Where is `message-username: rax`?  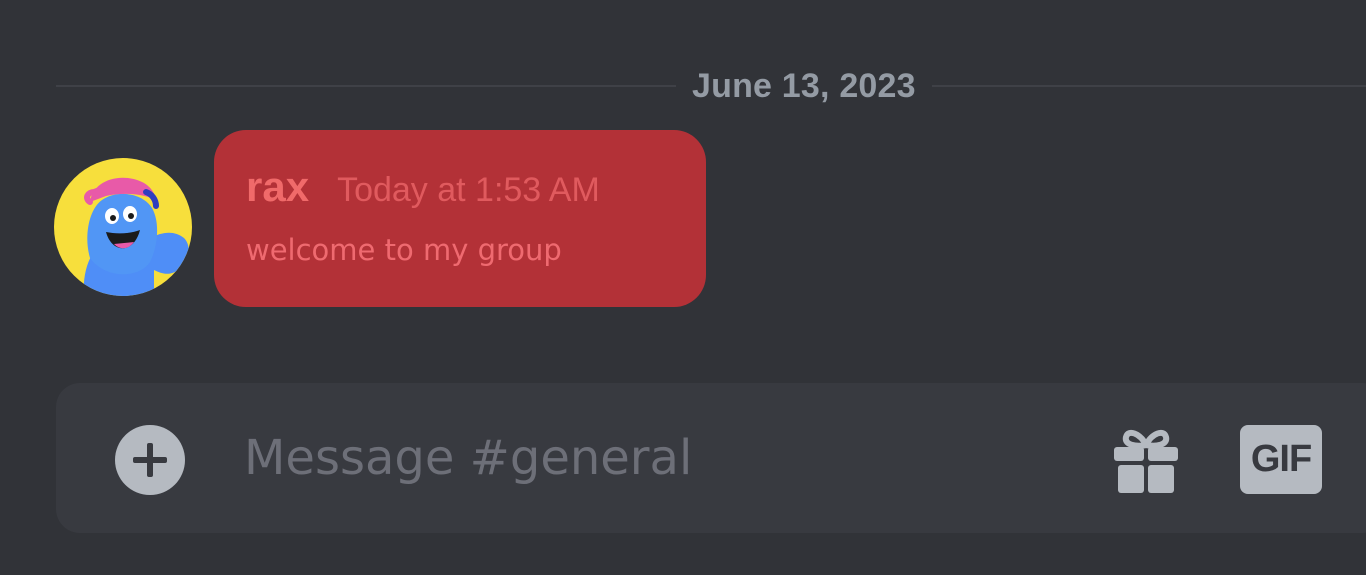
message-username: rax is located at coordinates (277, 187).